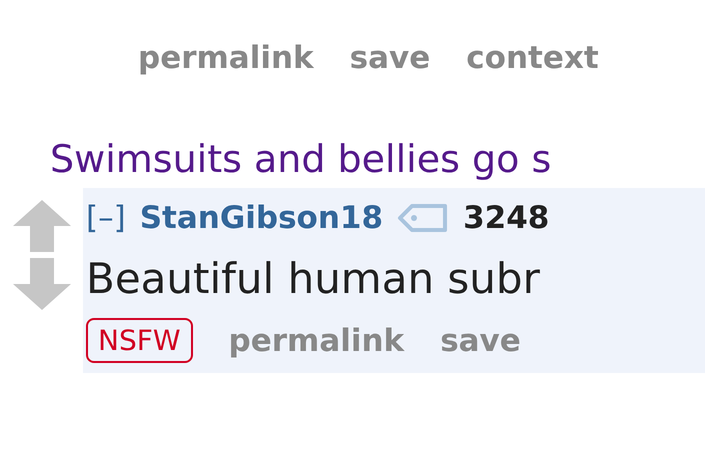 The height and width of the screenshot is (470, 705). Describe the element at coordinates (41, 226) in the screenshot. I see `upvote-arrow-icon` at that location.